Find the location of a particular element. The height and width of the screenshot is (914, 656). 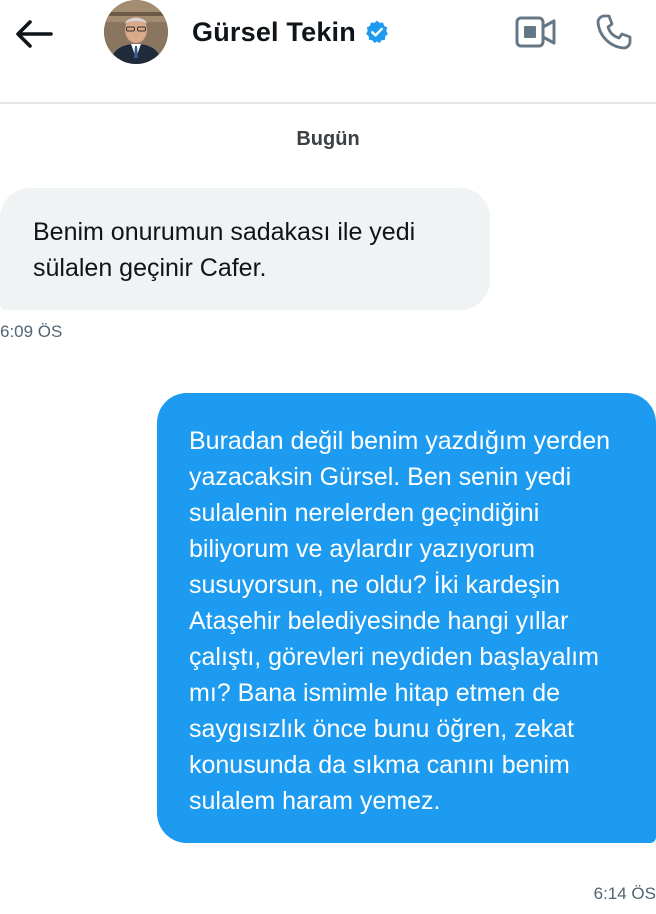

contact-name-group: Gürsel Tekin is located at coordinates (291, 32).